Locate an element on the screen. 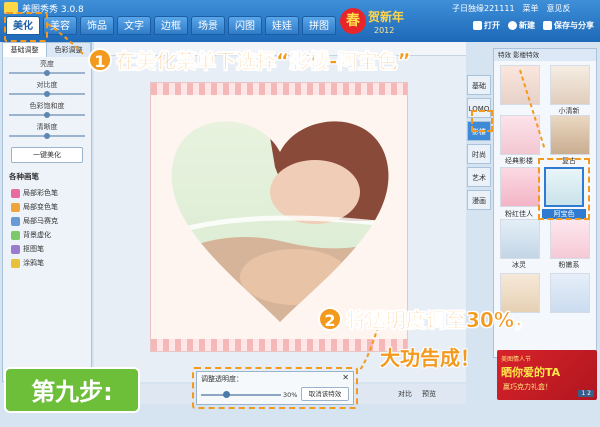 This screenshot has width=600, height=427. tab-collage: 拼图 is located at coordinates (319, 25).